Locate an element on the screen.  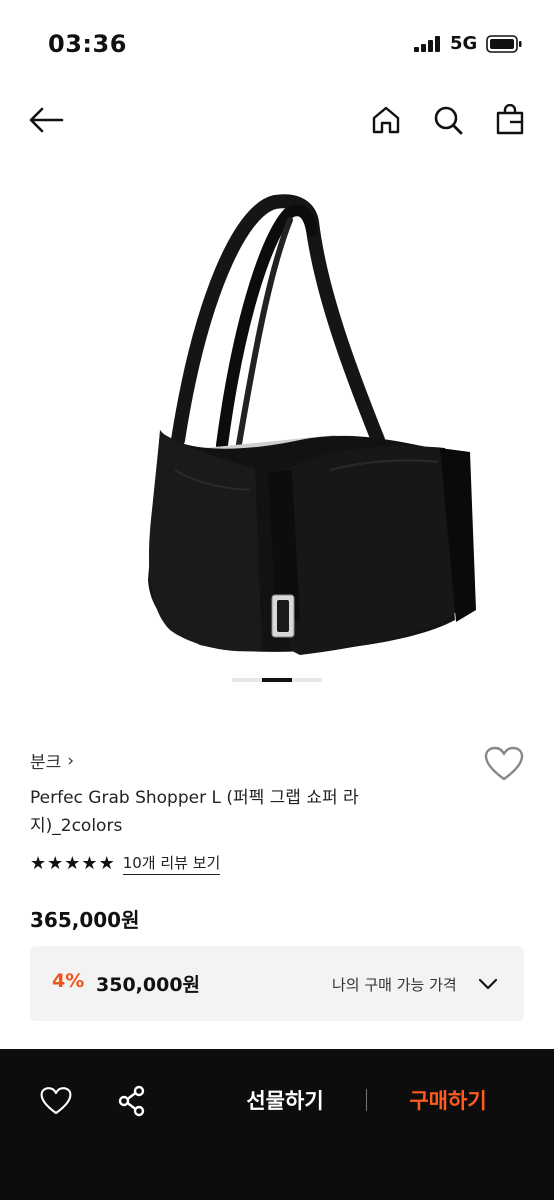
my-price-label: 나의 구매 가능 가격 is located at coordinates (394, 985).